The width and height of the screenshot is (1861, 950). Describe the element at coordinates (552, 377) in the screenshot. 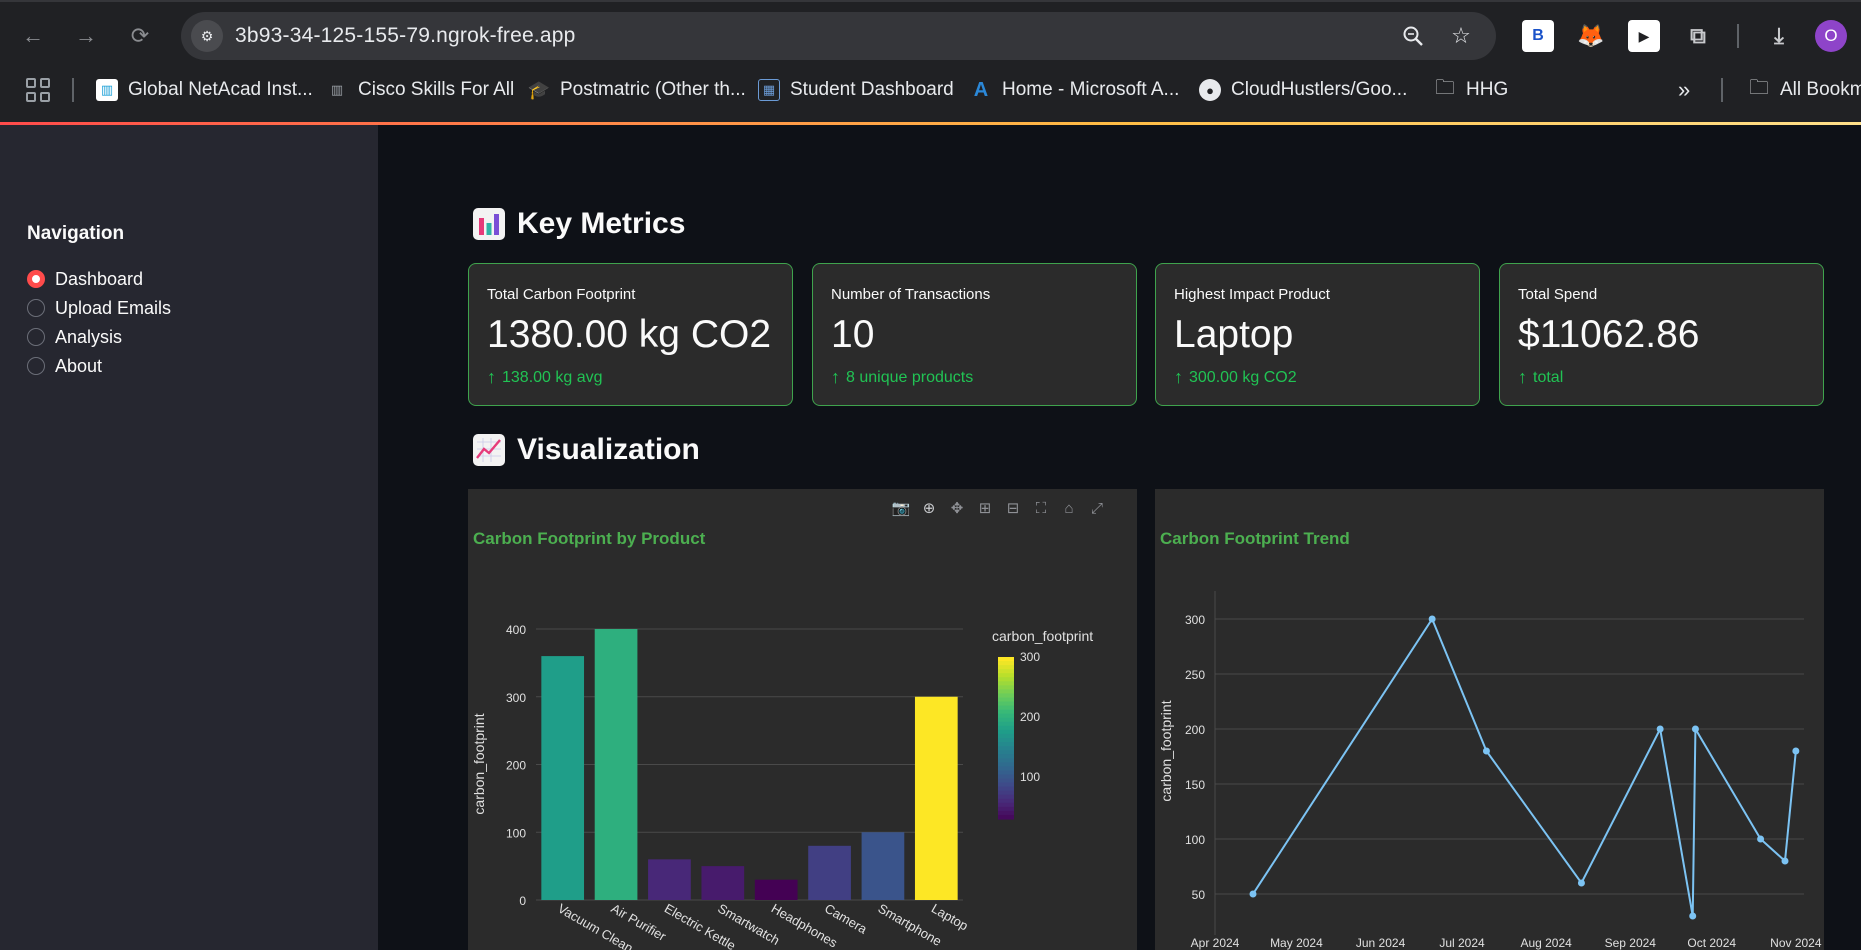

I see `metric-delta-text: 138.00 kg avg` at that location.